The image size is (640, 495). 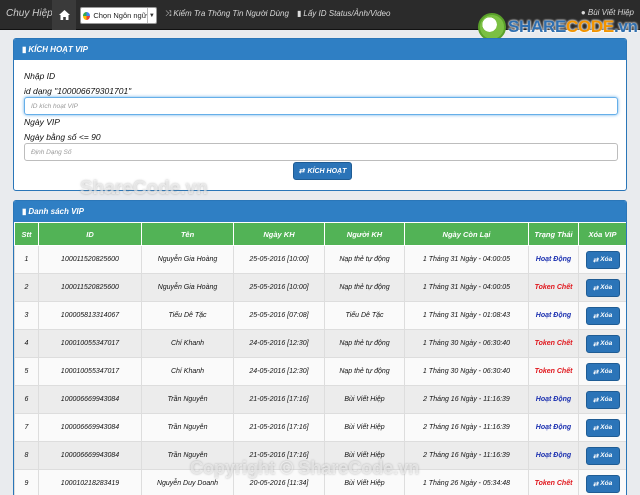 I want to click on col-name: Tên, so click(x=187, y=234).